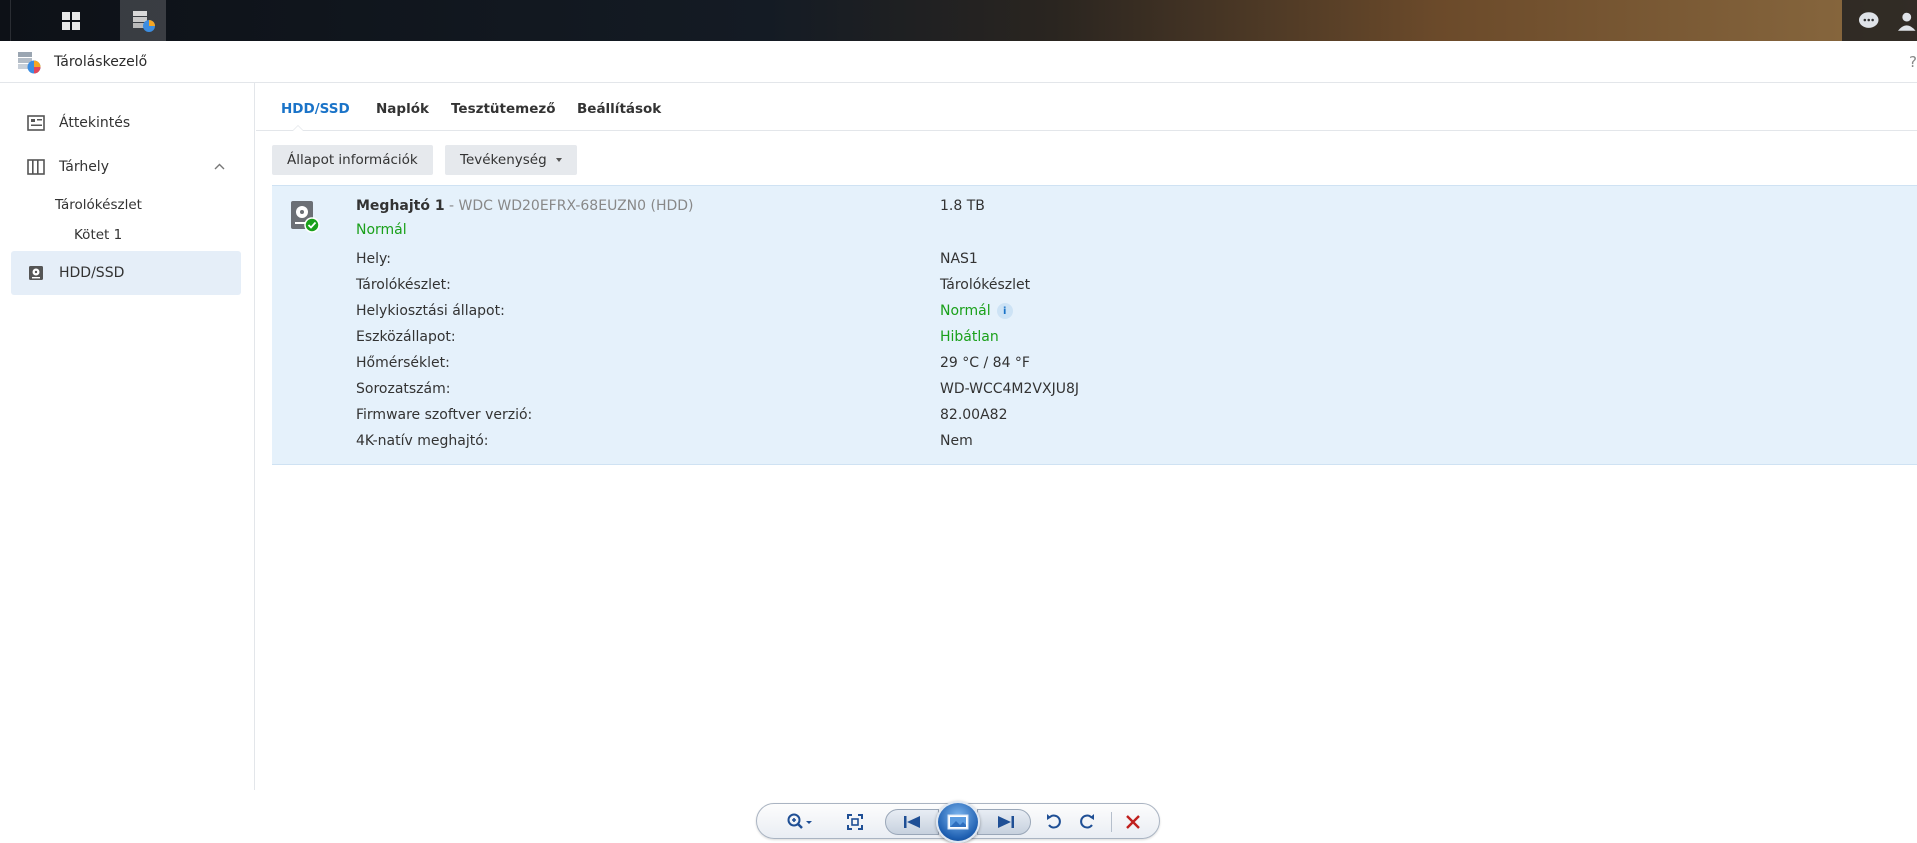  Describe the element at coordinates (985, 285) in the screenshot. I see `prop-value-storage-pool: Tárolókészlet` at that location.